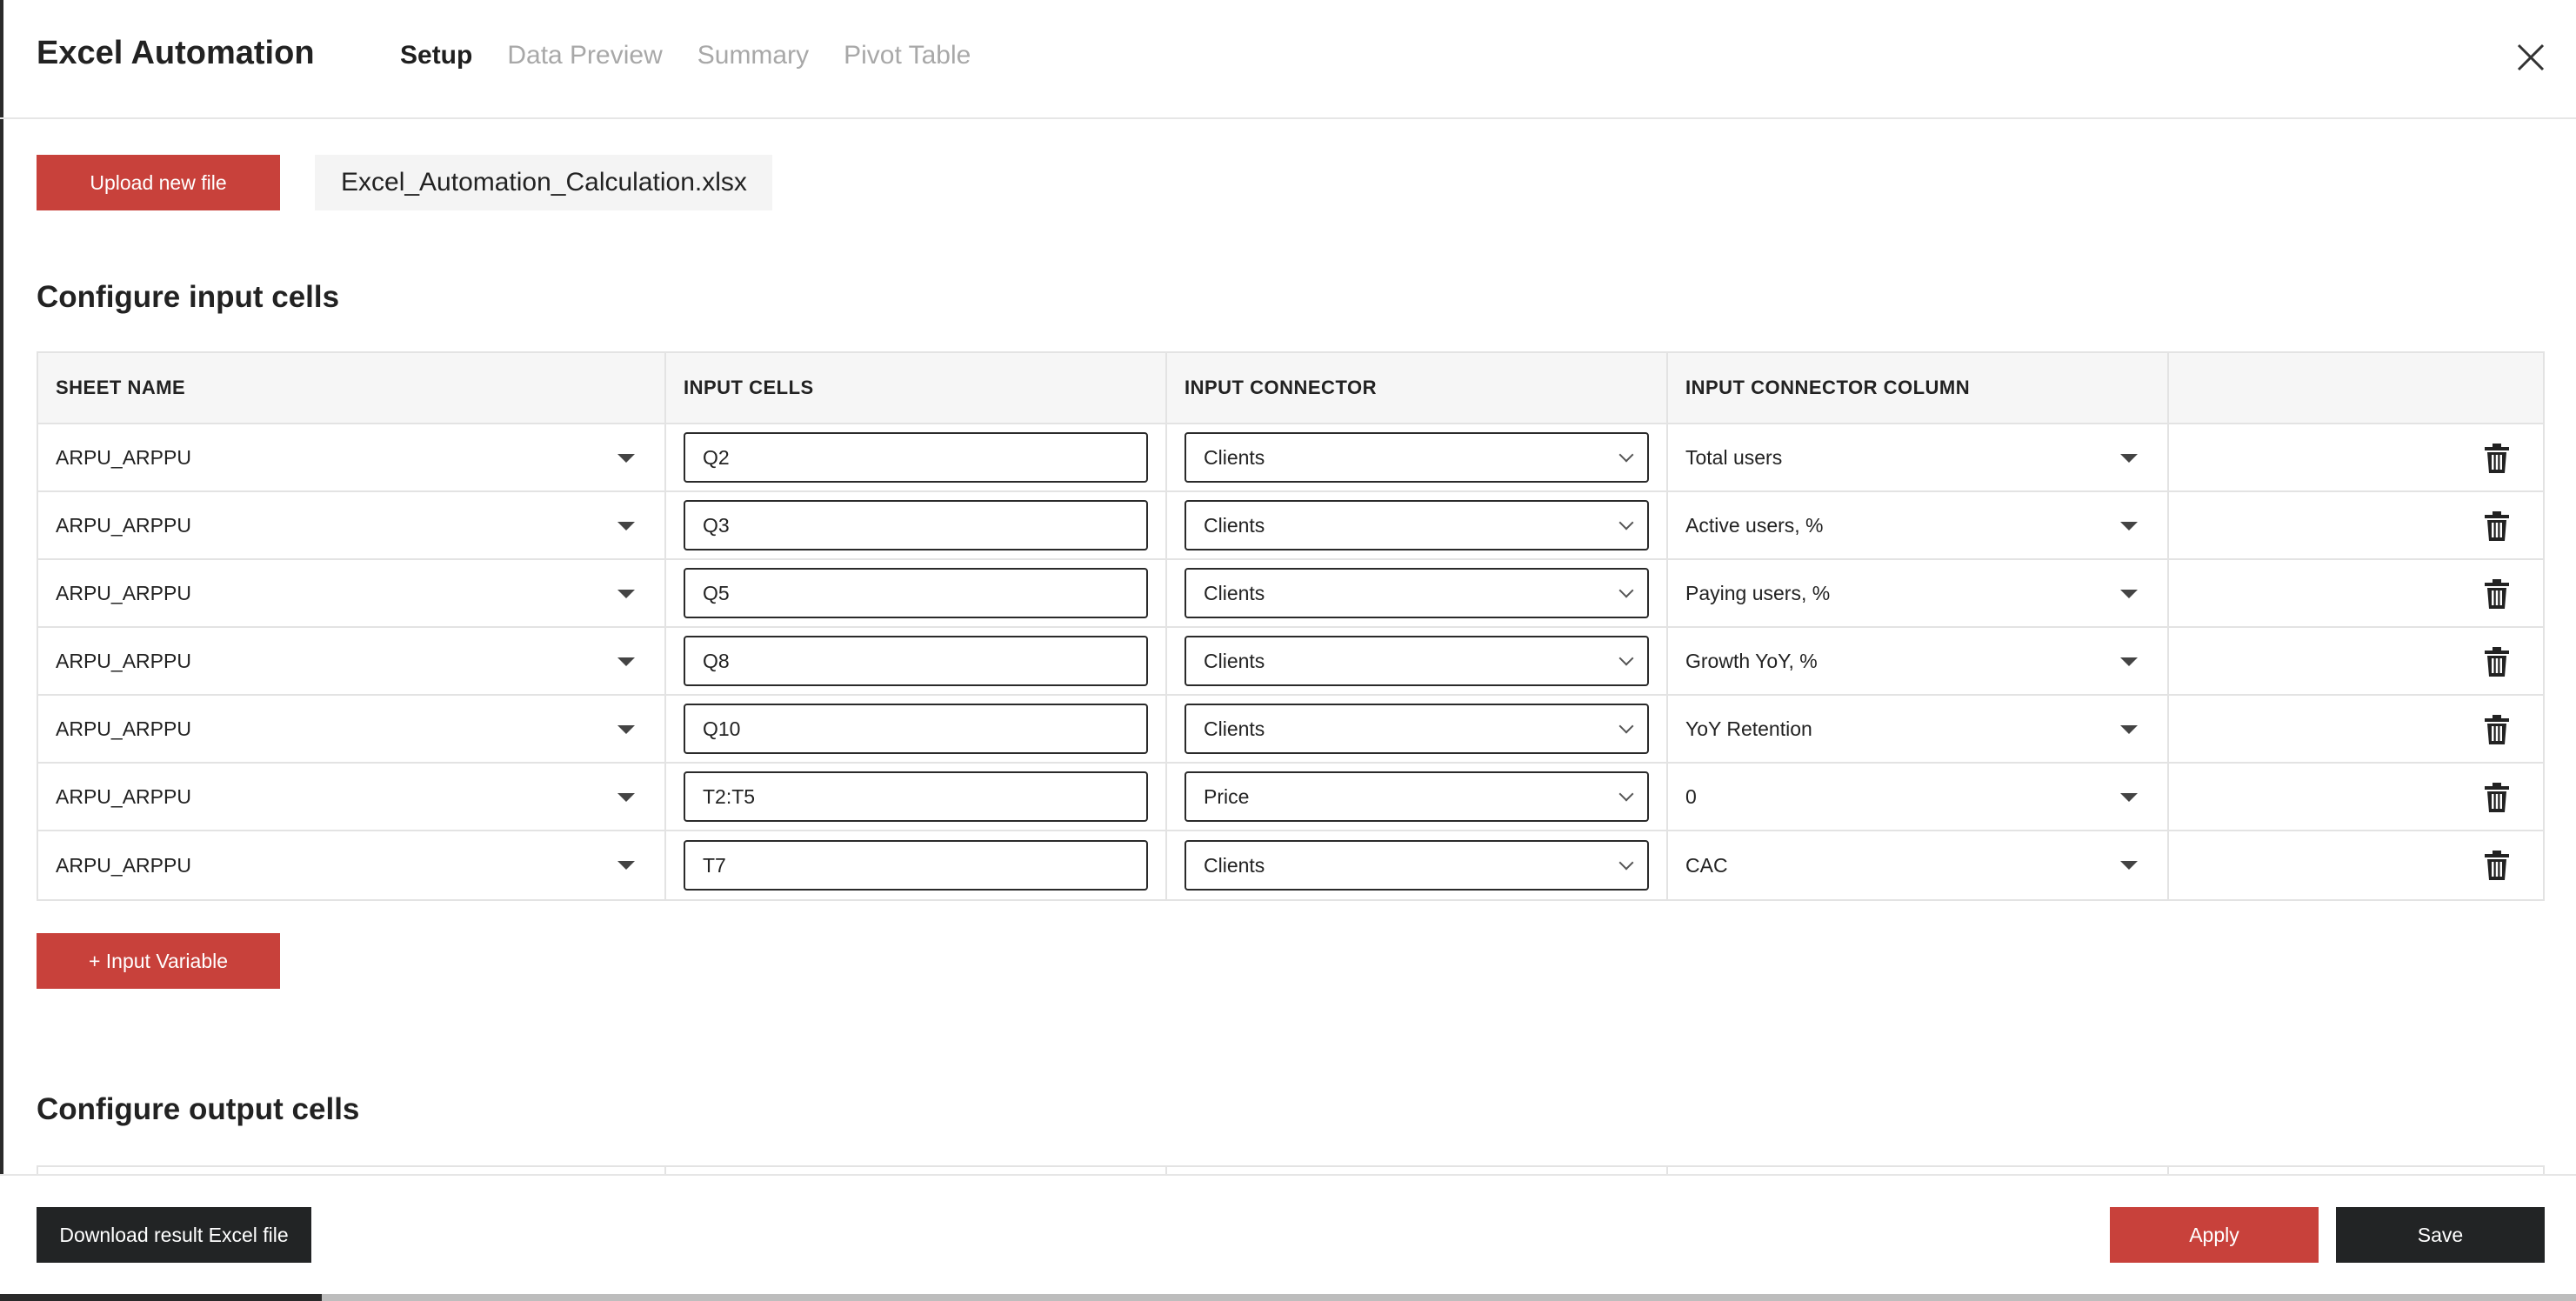 This screenshot has height=1301, width=2576. Describe the element at coordinates (1706, 865) in the screenshot. I see `connector-column-value: CAC` at that location.